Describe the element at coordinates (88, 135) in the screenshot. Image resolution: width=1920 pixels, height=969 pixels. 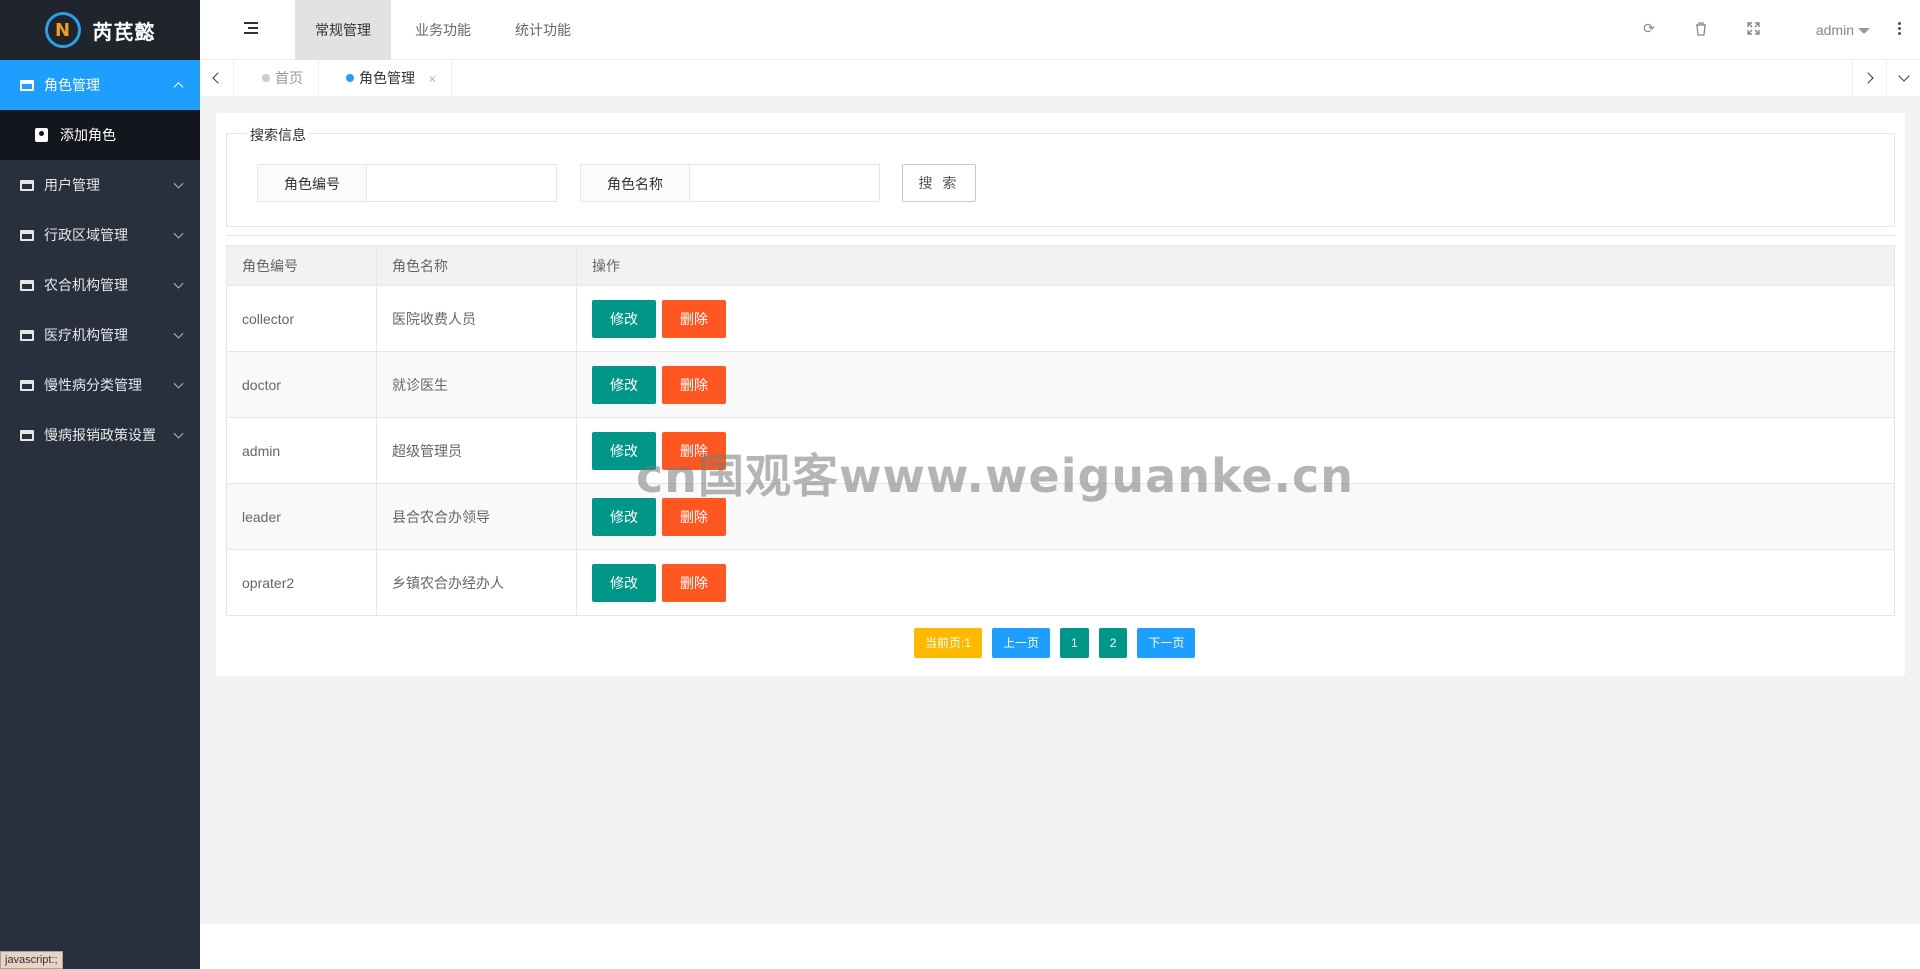
I see `sidebar-subitem-label: 添加角色` at that location.